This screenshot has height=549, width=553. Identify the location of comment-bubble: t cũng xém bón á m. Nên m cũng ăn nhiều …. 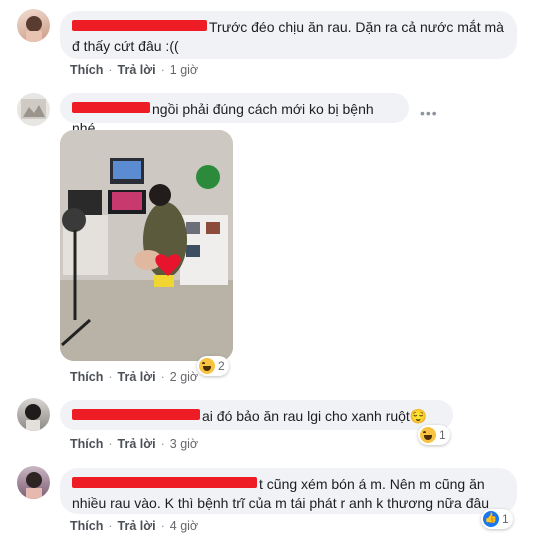
(288, 491).